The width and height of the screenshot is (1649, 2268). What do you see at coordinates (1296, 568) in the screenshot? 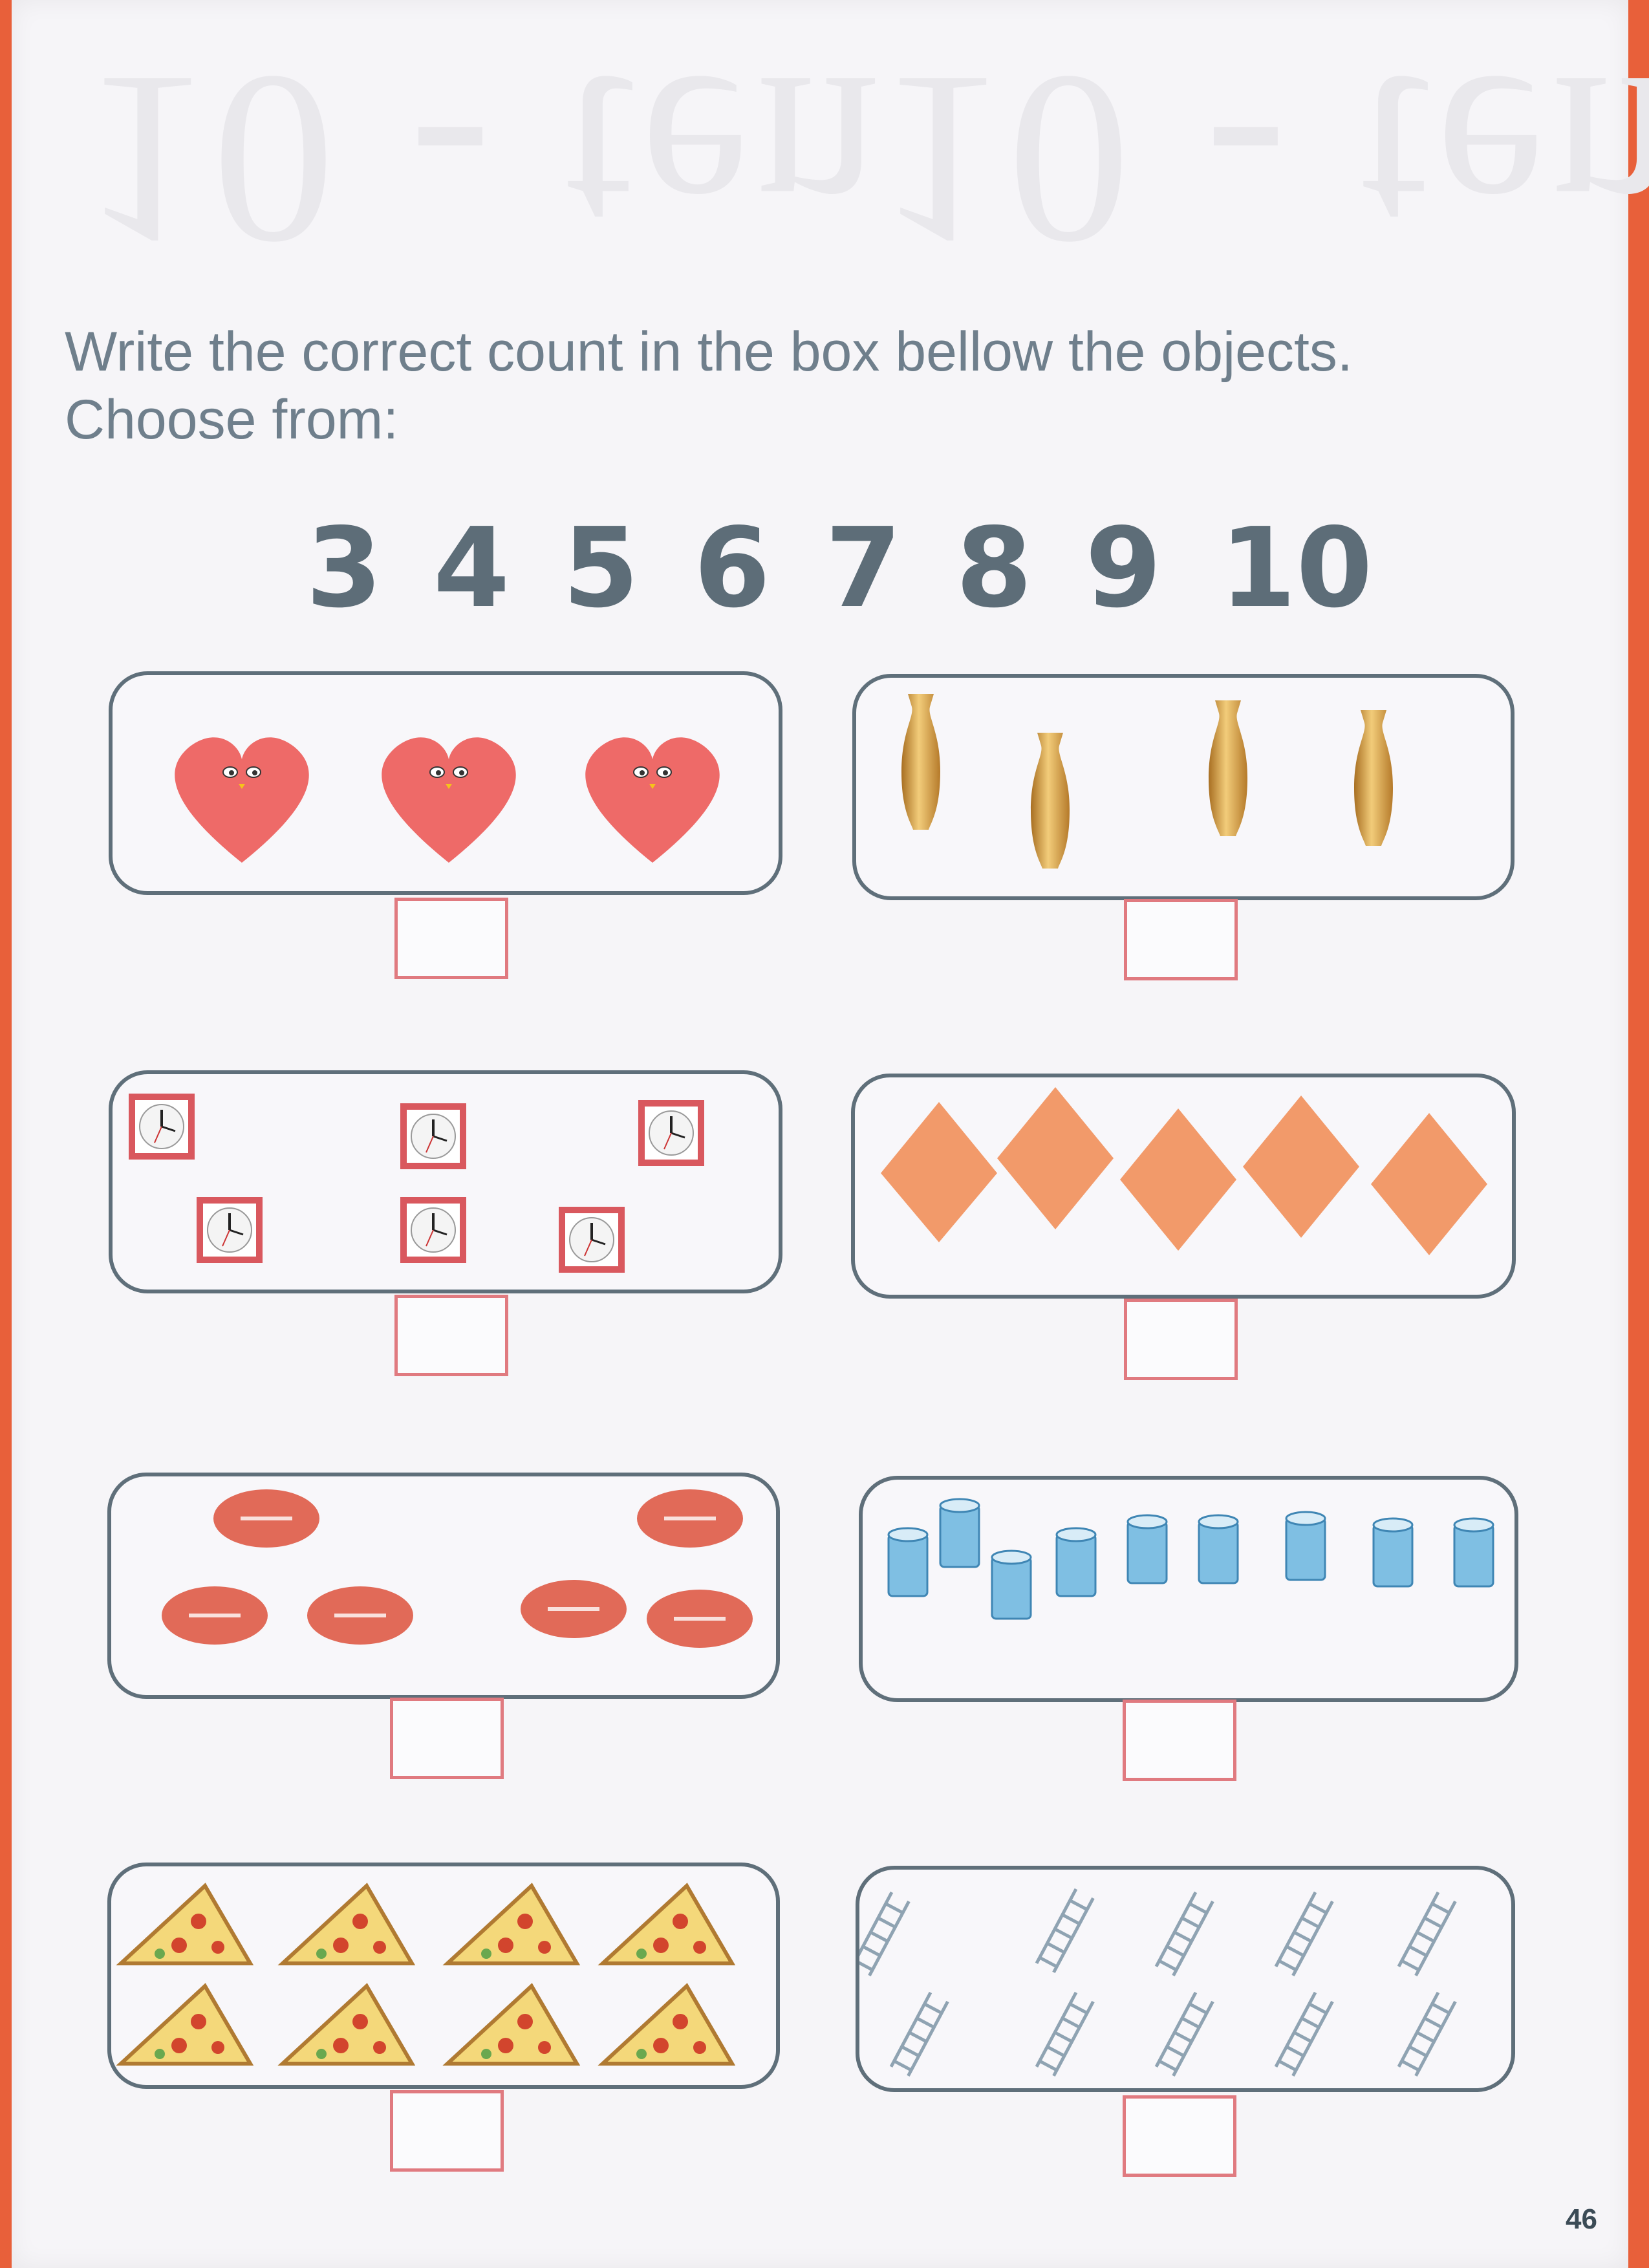
I see `choice-number: 10` at bounding box center [1296, 568].